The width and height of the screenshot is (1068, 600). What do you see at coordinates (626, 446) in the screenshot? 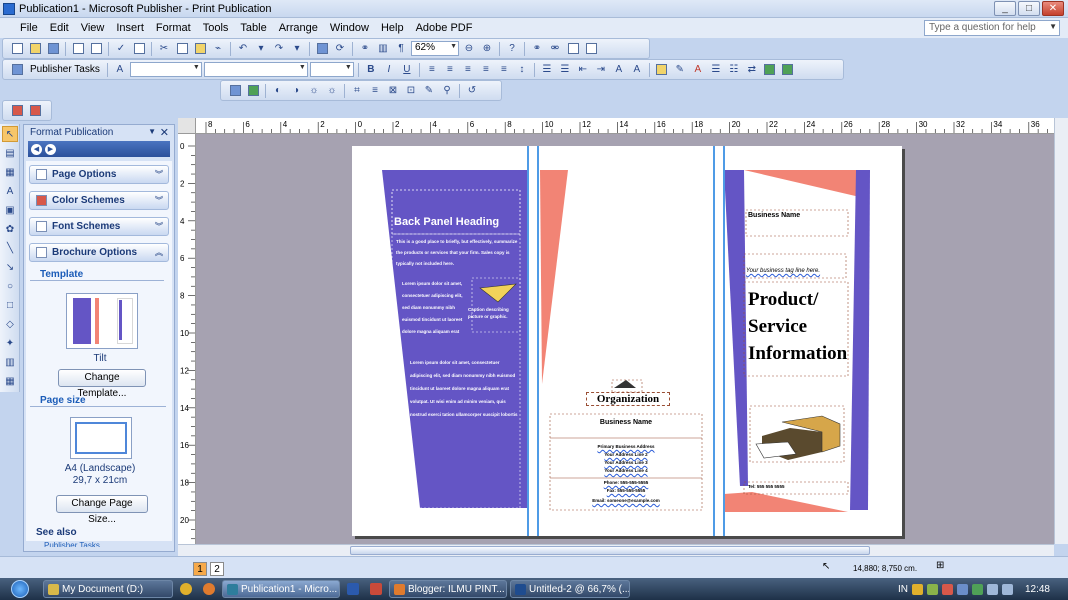
I see `address-line-1: Primary Business Address` at bounding box center [626, 446].